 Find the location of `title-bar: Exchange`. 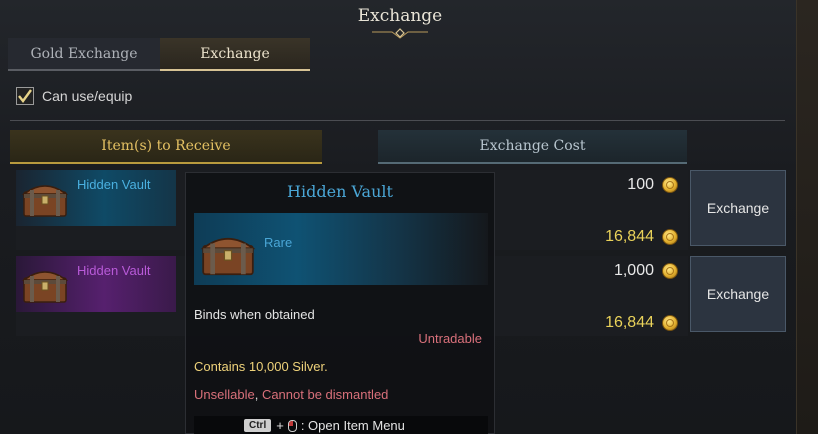

title-bar: Exchange is located at coordinates (400, 19).